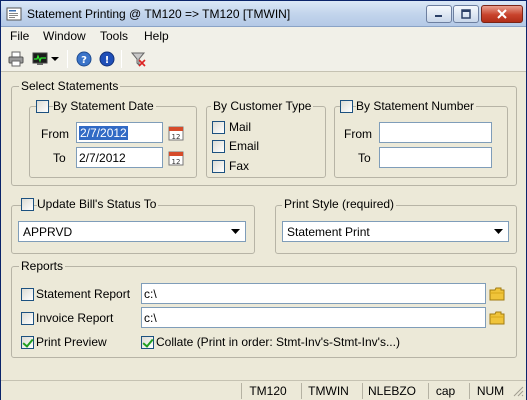 This screenshot has height=400, width=527. Describe the element at coordinates (328, 232) in the screenshot. I see `print-style-value: Statement Print` at that location.